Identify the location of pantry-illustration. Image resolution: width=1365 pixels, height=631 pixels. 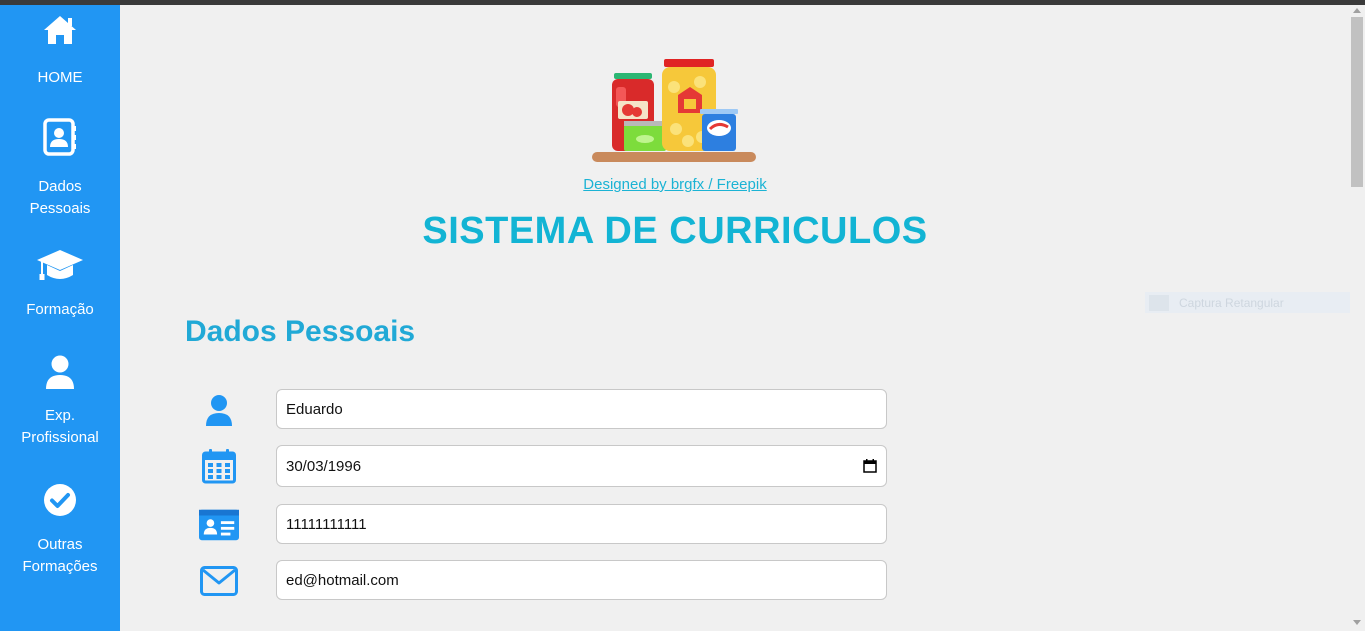
(674, 113).